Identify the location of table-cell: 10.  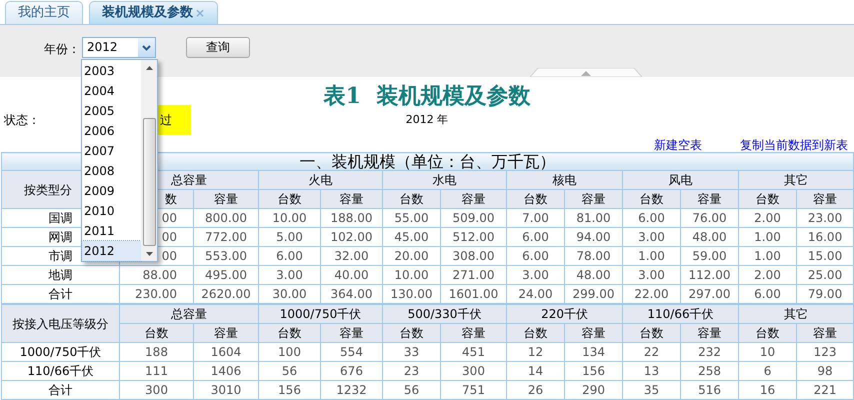
(767, 352).